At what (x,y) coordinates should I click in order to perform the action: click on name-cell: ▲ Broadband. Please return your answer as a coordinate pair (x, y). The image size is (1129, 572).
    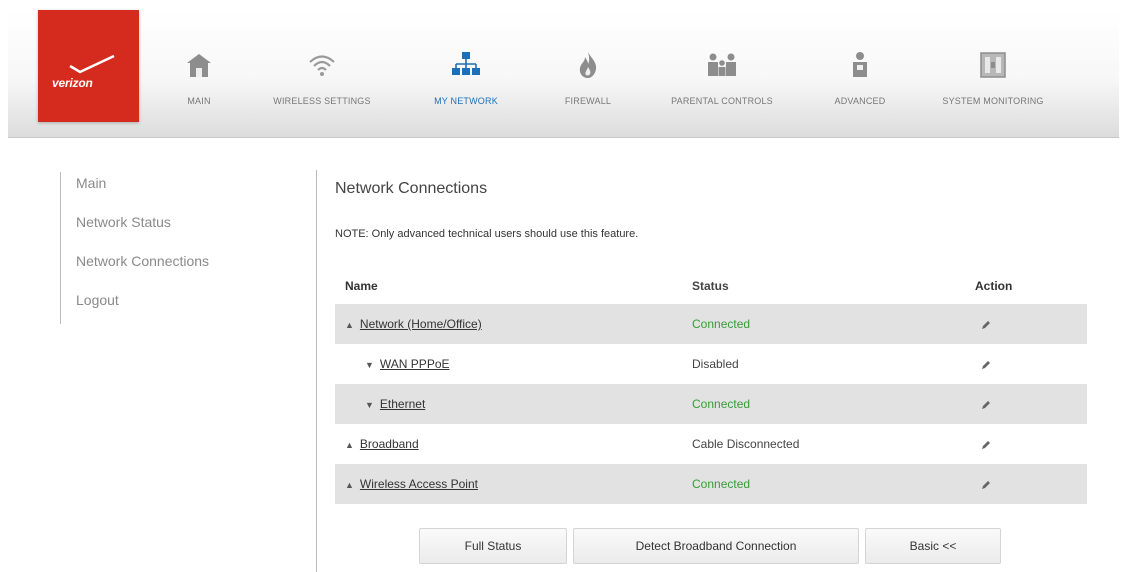
    Looking at the image, I should click on (382, 444).